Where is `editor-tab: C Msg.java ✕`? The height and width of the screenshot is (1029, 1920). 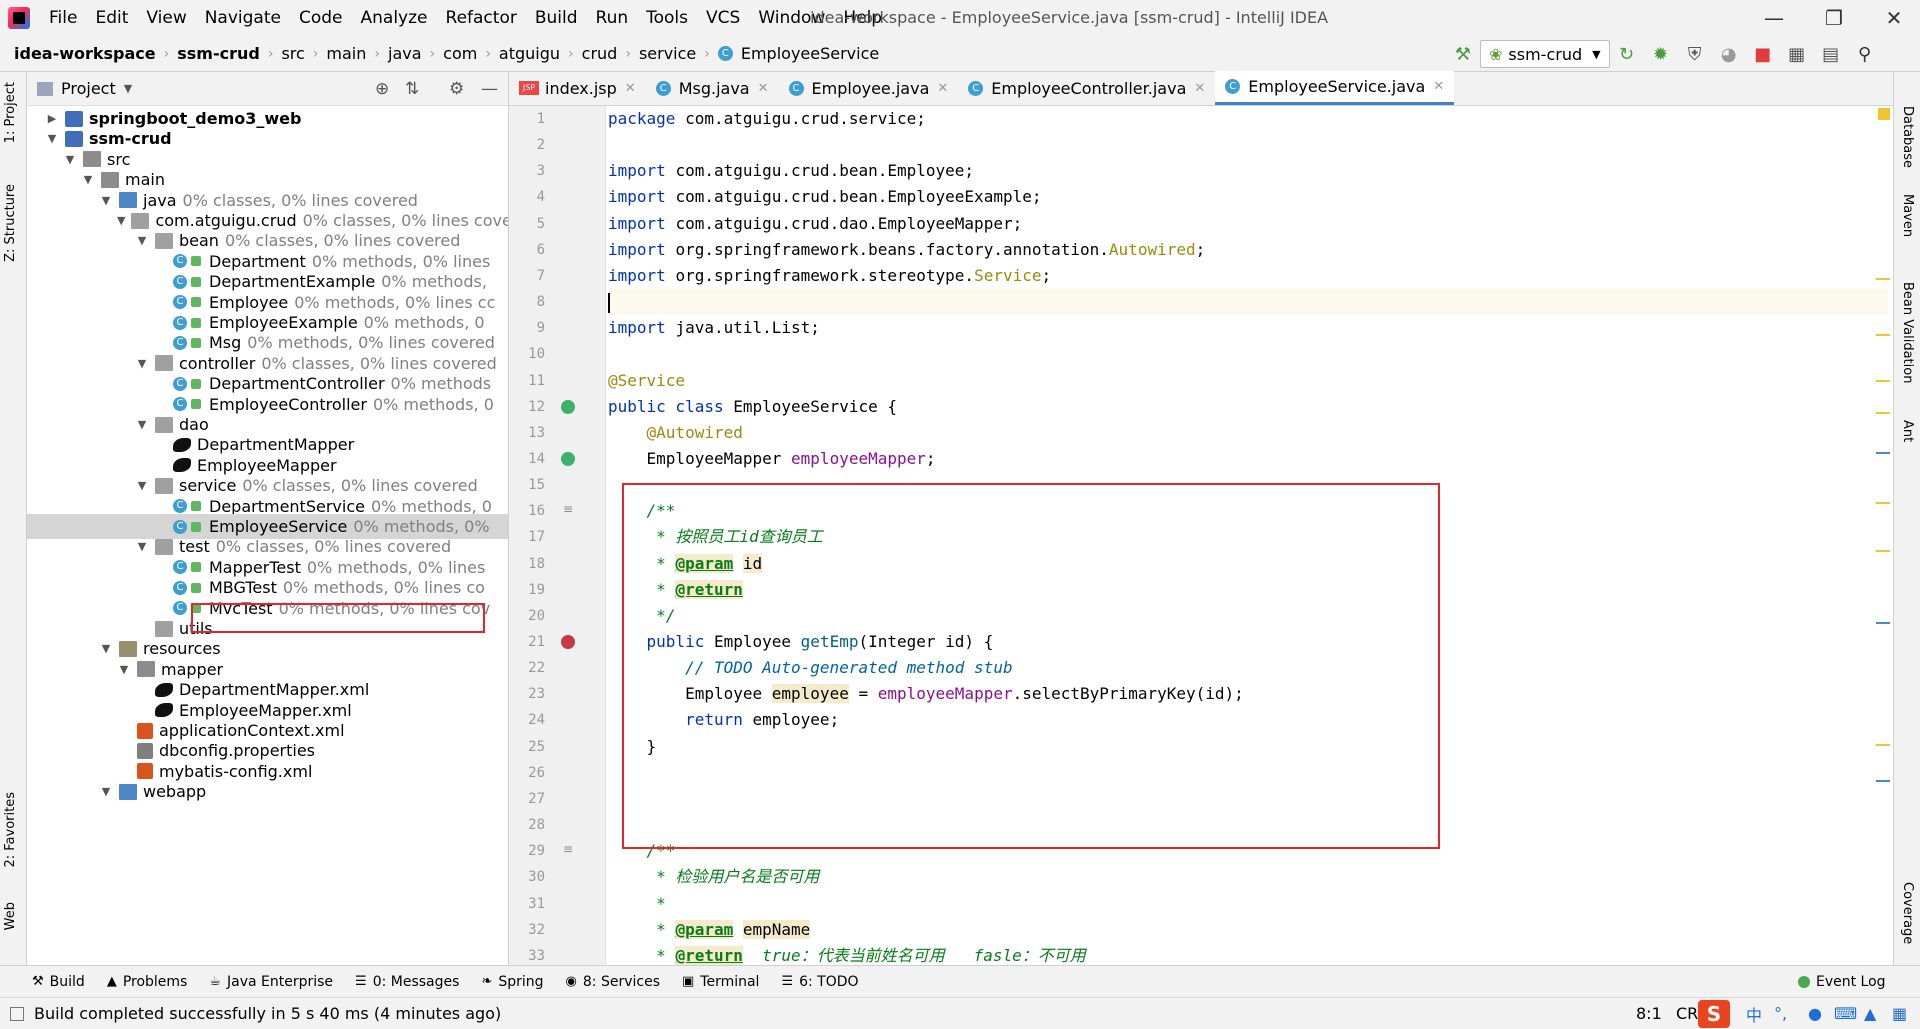 editor-tab: C Msg.java ✕ is located at coordinates (712, 88).